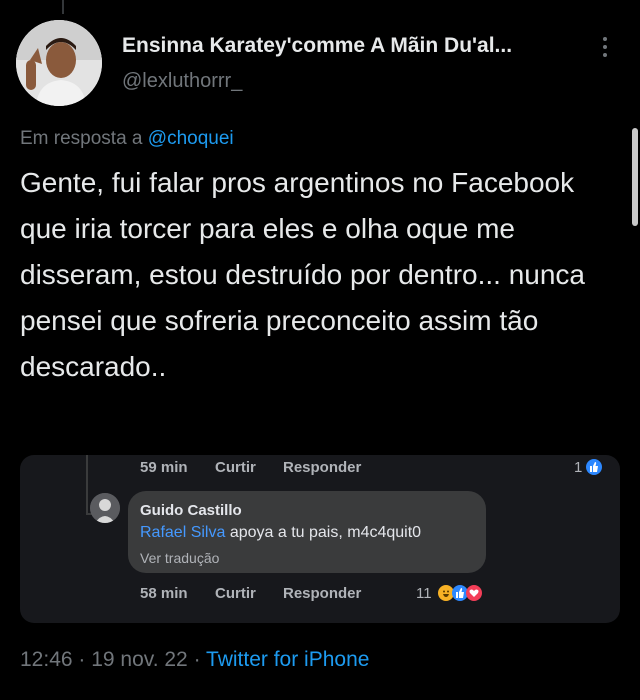 This screenshot has width=640, height=700. Describe the element at coordinates (235, 467) in the screenshot. I see `top-comment-like: Curtir` at that location.